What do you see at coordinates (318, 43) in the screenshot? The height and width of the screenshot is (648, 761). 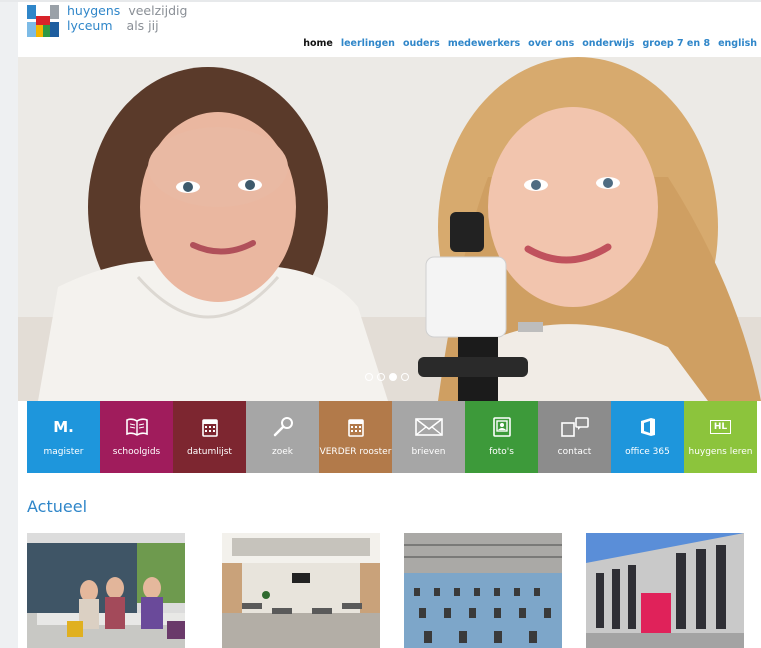 I see `nav-home: home` at bounding box center [318, 43].